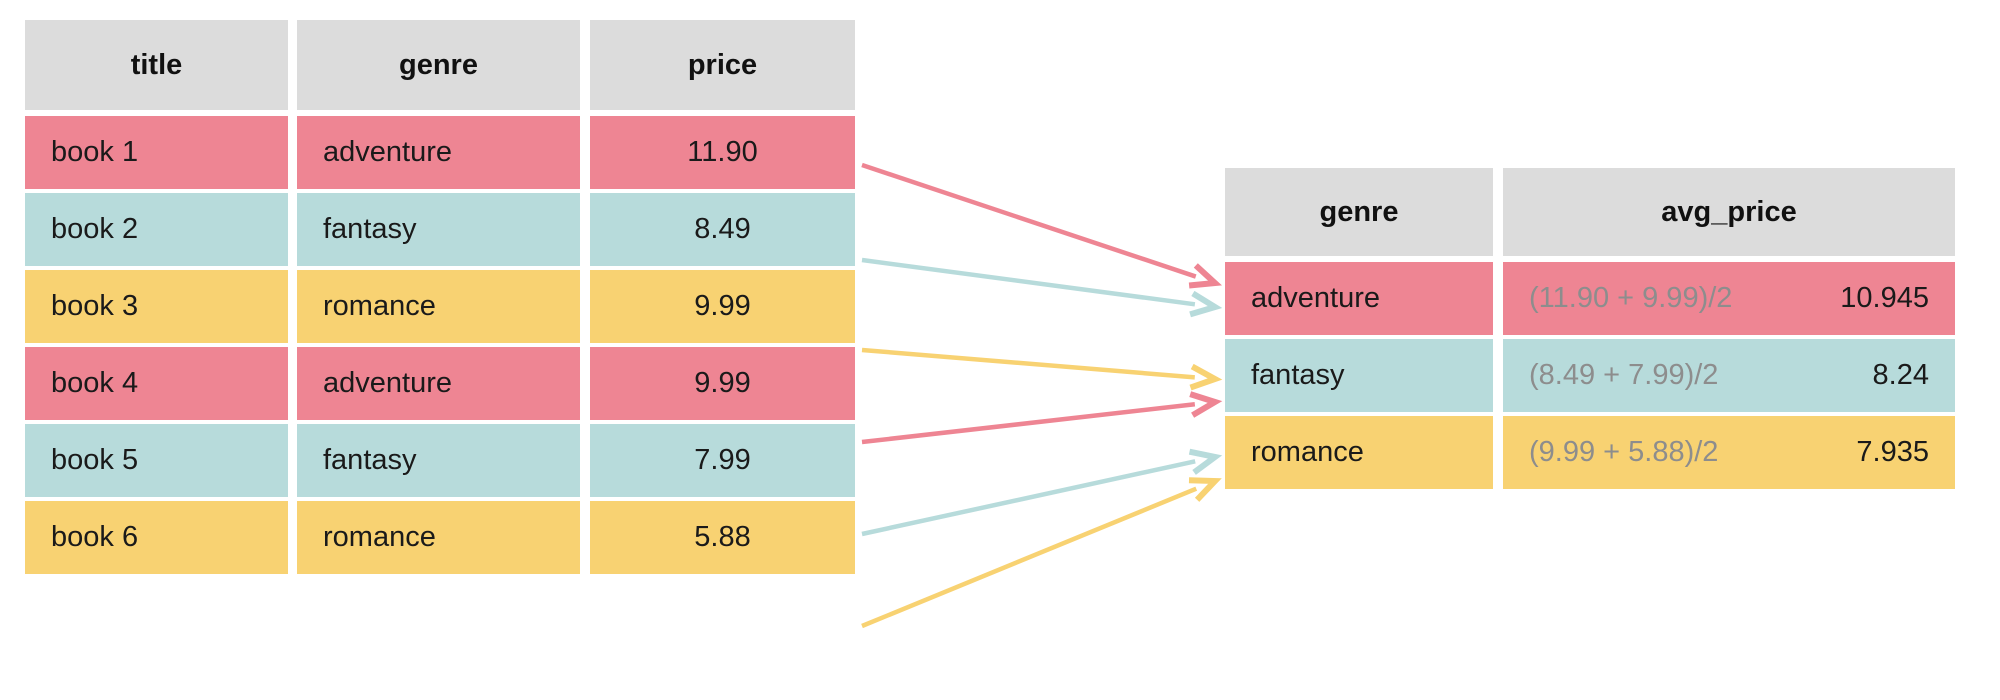 The height and width of the screenshot is (700, 2000). What do you see at coordinates (1729, 452) in the screenshot?
I see `result-cell-avg-price: (9.99 + 5.88)/2 7.935` at bounding box center [1729, 452].